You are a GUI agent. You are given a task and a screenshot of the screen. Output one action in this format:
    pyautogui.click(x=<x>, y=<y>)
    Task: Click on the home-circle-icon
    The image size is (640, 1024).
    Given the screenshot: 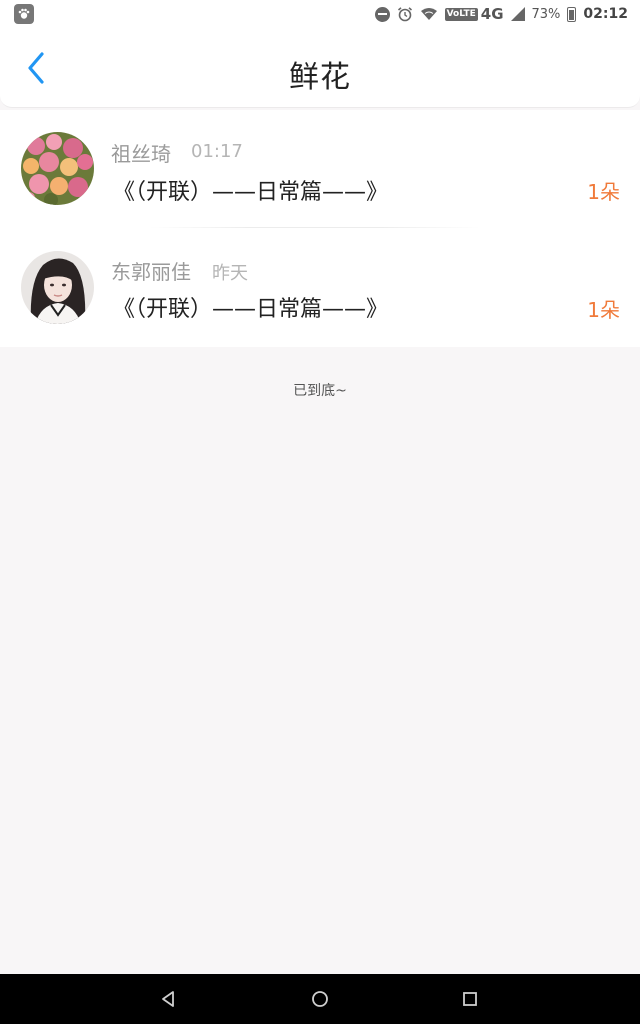 What is the action you would take?
    pyautogui.click(x=320, y=999)
    